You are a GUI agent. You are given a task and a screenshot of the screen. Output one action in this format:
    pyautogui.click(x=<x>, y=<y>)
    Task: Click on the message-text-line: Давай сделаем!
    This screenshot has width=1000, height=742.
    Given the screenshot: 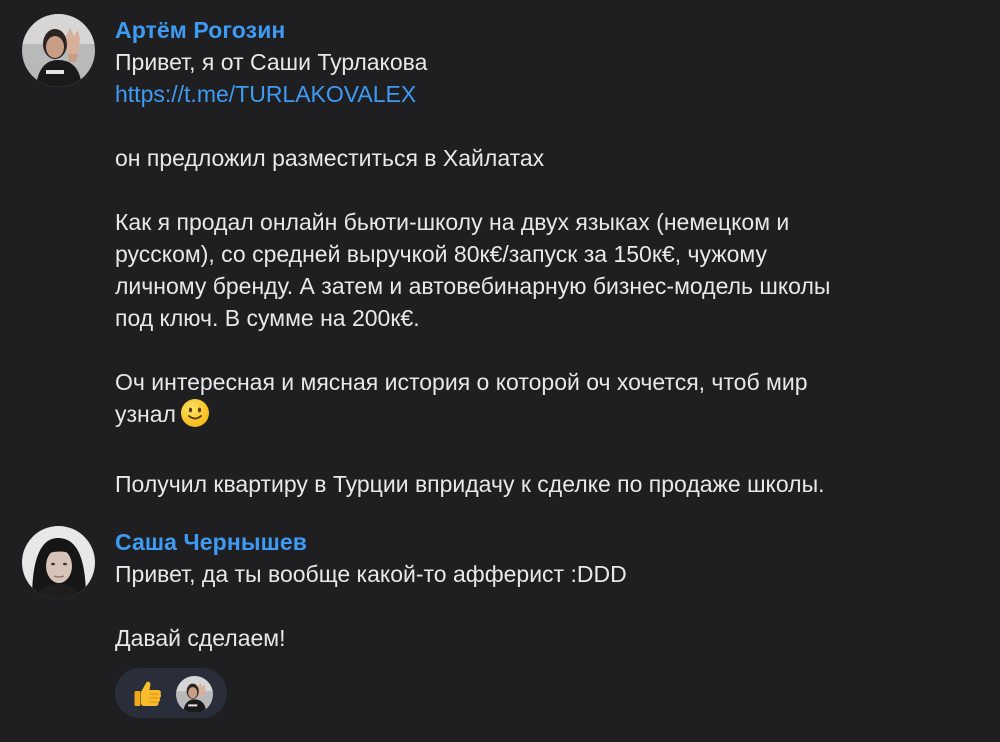 What is the action you would take?
    pyautogui.click(x=200, y=638)
    